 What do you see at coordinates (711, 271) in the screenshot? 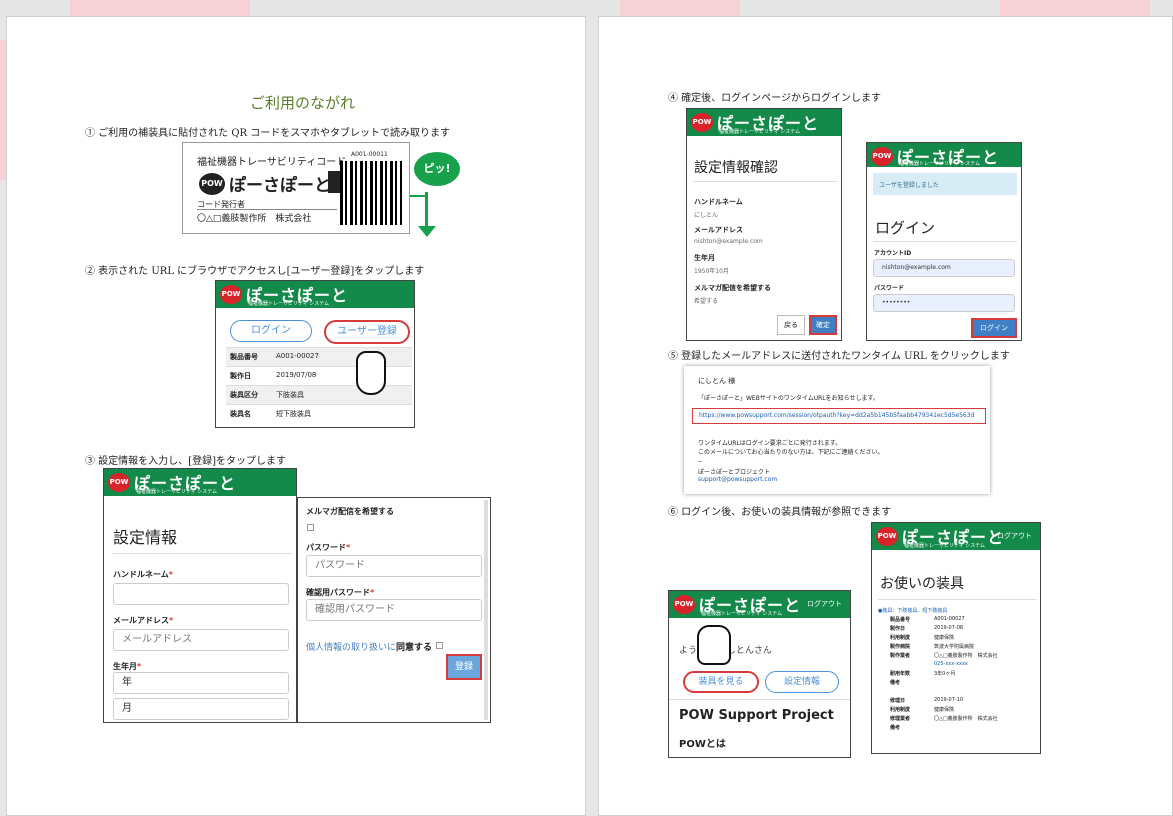
I see `field-value: 1950年10月` at bounding box center [711, 271].